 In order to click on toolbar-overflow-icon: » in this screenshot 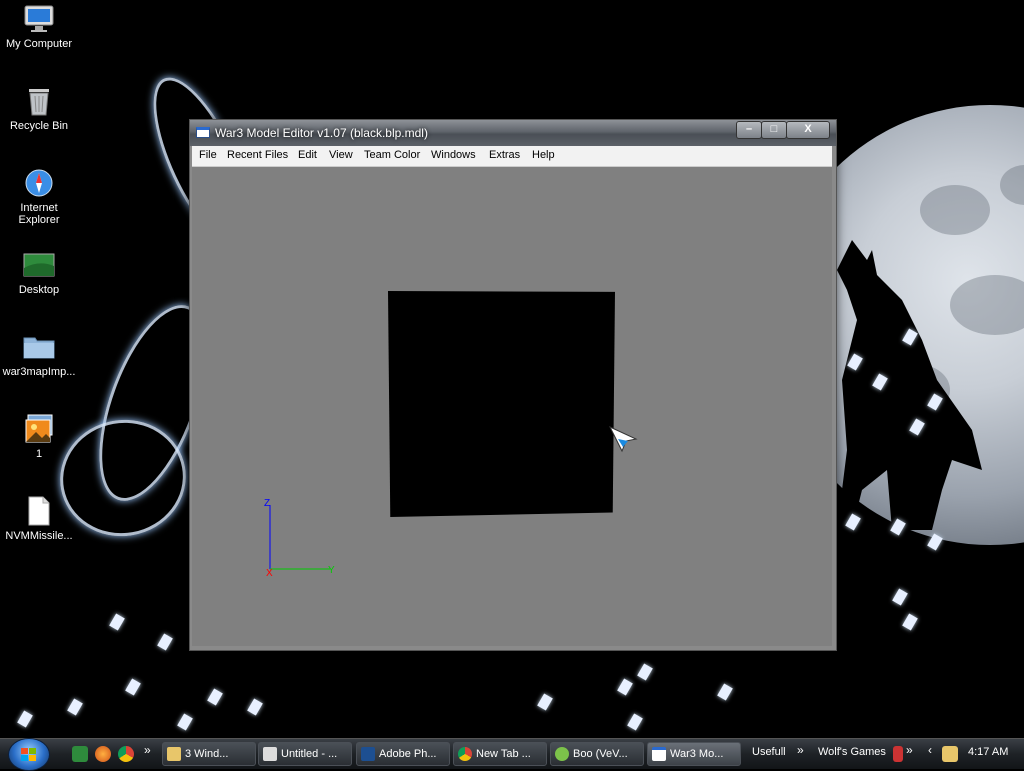, I will do `click(909, 750)`.